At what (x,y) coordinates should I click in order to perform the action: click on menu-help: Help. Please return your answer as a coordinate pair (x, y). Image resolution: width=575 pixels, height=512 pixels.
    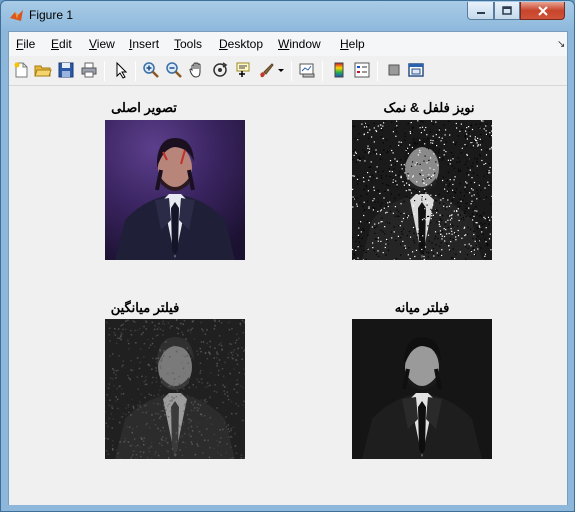
    Looking at the image, I should click on (352, 44).